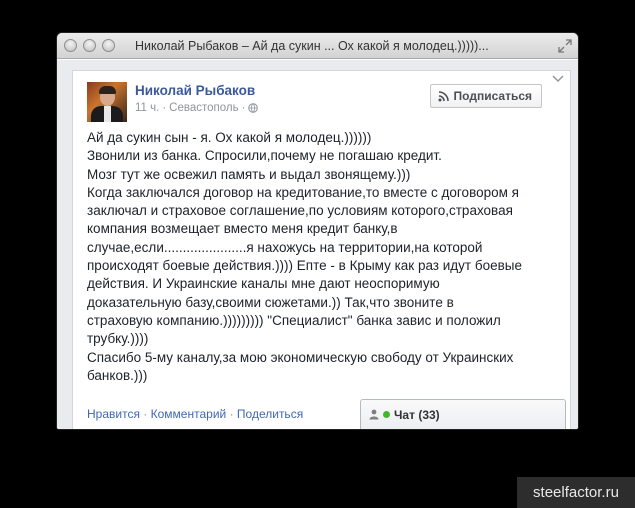  I want to click on post-time: 11 ч., so click(147, 108).